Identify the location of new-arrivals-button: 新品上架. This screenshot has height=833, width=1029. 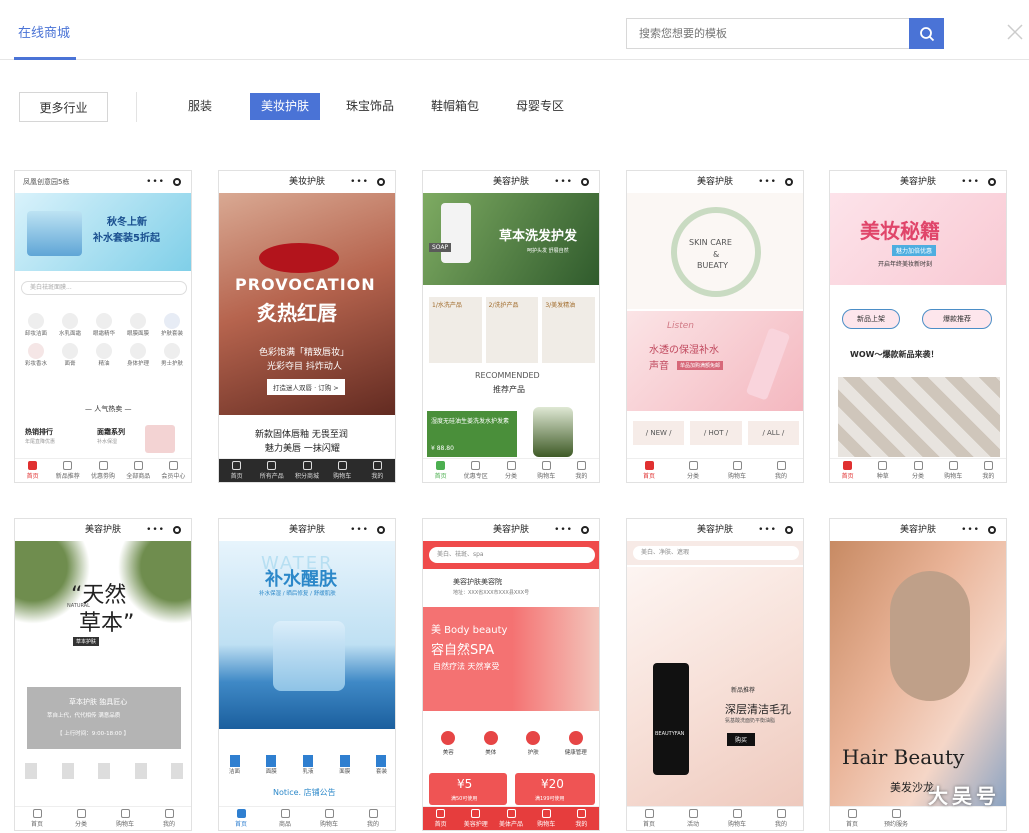
(871, 319).